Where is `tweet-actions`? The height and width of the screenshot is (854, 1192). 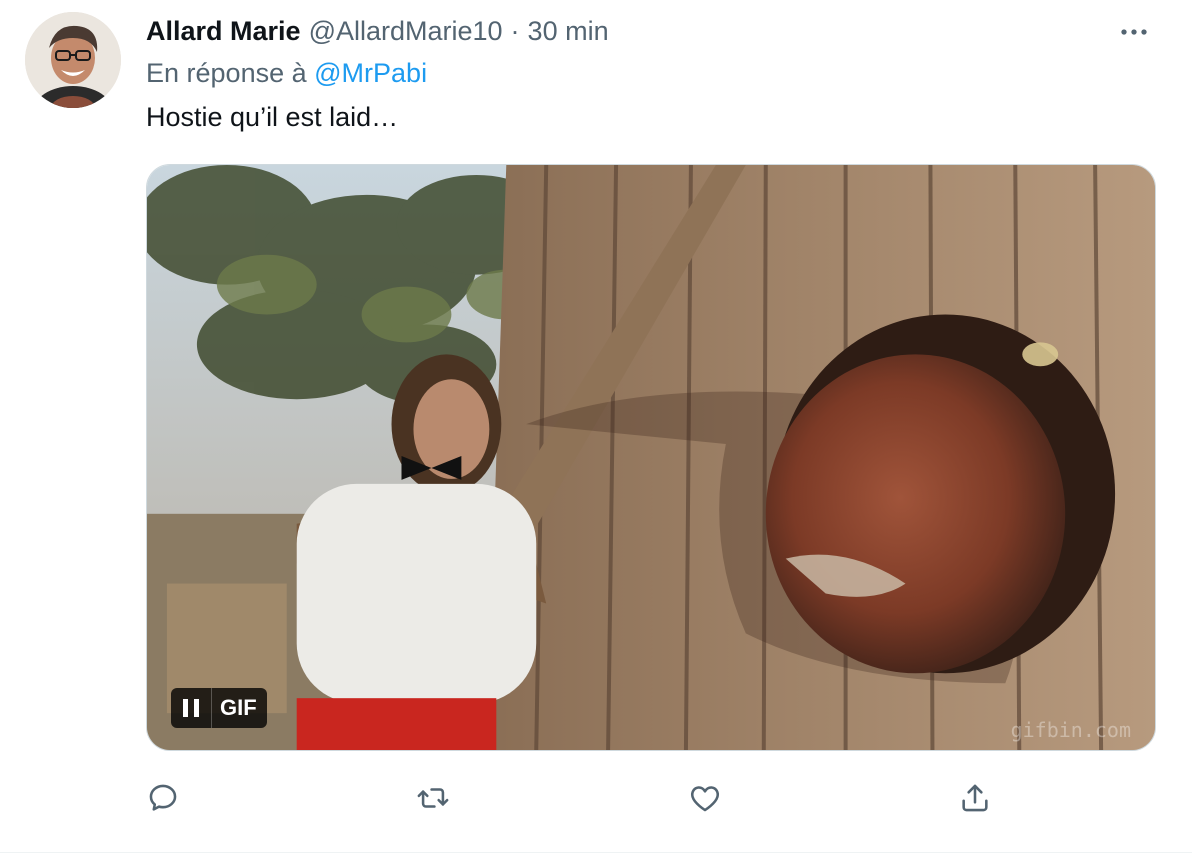
tweet-actions is located at coordinates (586, 798).